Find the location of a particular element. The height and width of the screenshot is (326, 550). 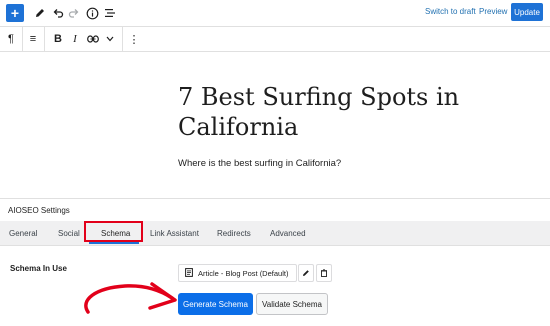

trash-icon is located at coordinates (324, 273).